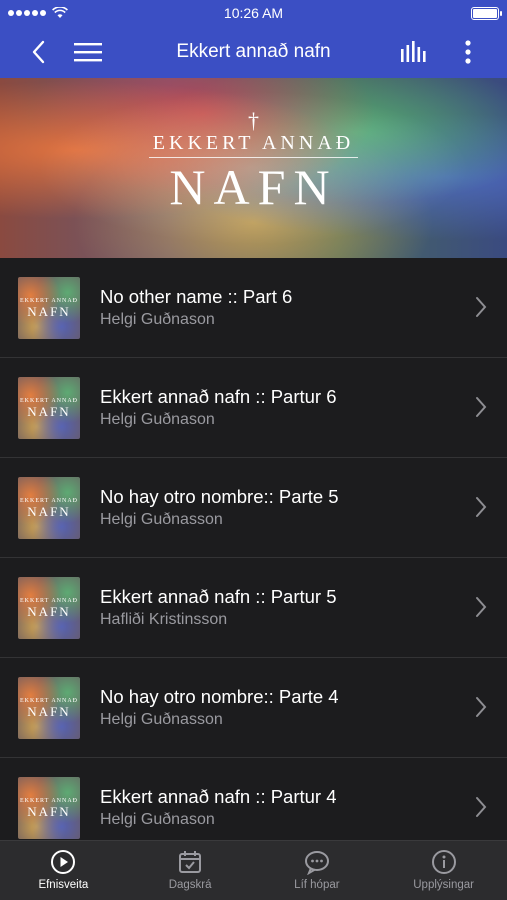  I want to click on back-chevron-icon, so click(38, 52).